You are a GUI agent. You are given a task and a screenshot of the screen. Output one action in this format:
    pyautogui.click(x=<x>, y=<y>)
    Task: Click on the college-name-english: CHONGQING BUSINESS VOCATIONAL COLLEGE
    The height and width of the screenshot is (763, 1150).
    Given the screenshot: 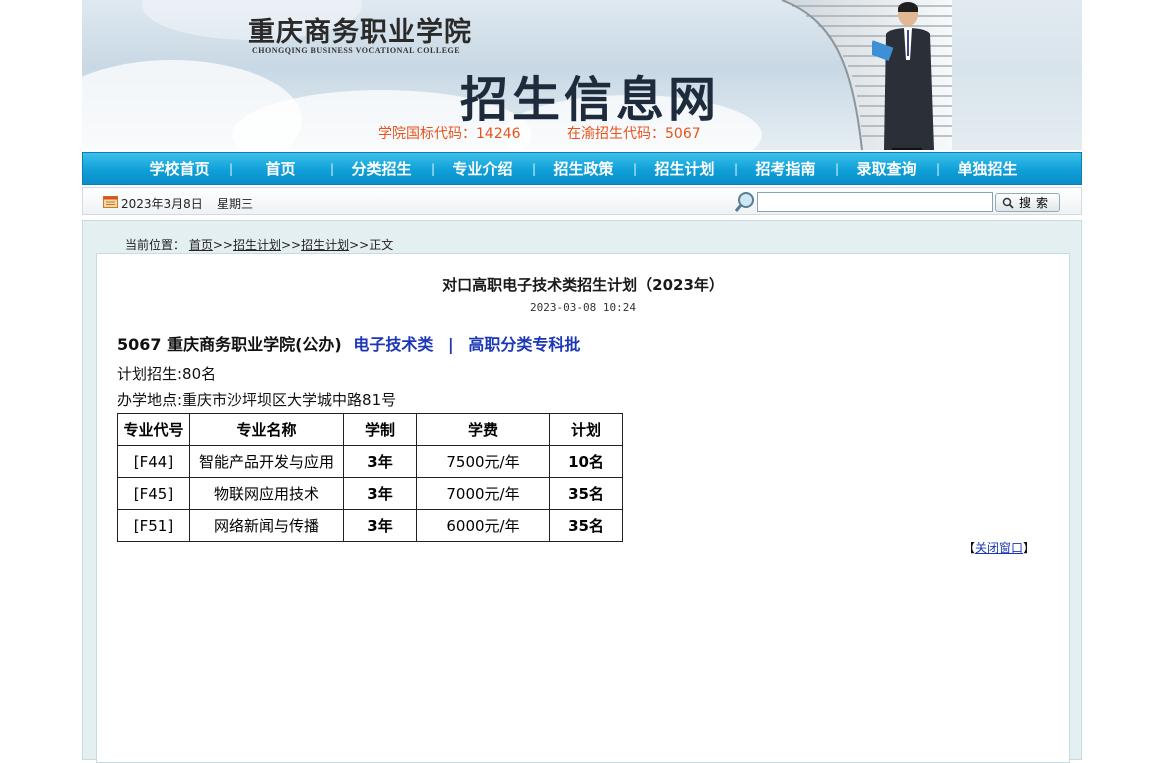 What is the action you would take?
    pyautogui.click(x=356, y=50)
    